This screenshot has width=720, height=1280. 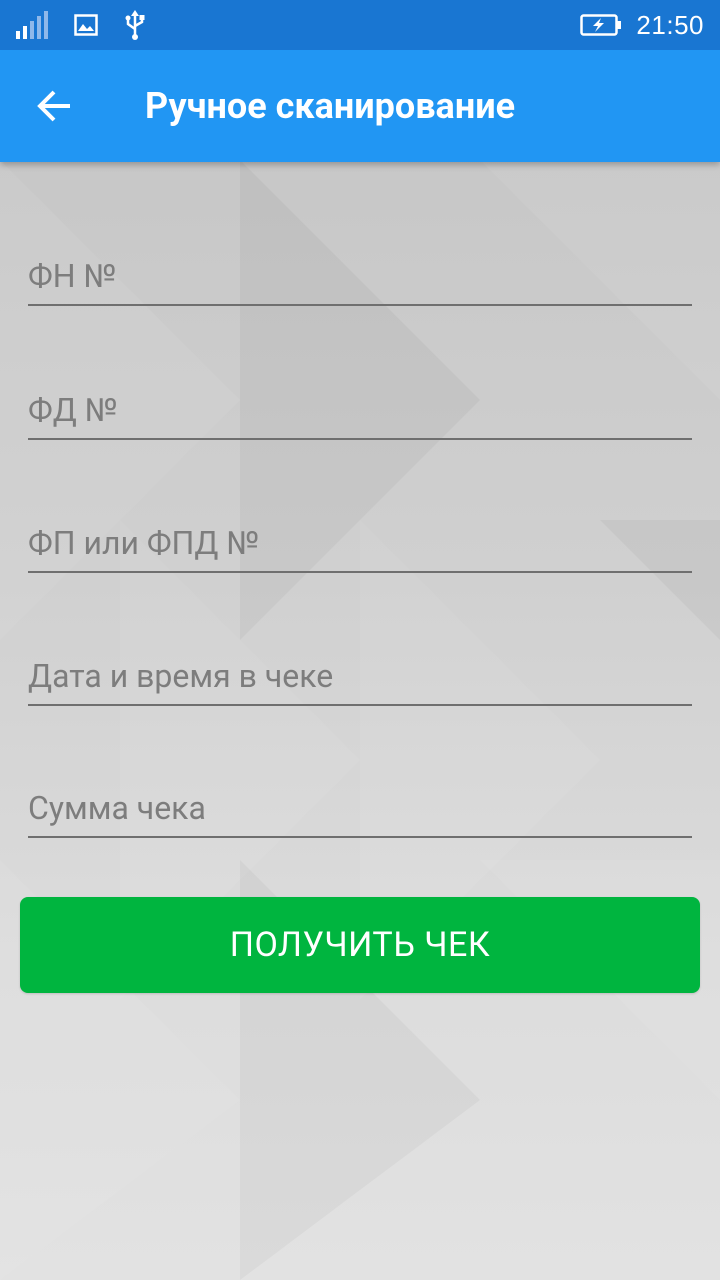 I want to click on receipt-sum-field, so click(x=360, y=808).